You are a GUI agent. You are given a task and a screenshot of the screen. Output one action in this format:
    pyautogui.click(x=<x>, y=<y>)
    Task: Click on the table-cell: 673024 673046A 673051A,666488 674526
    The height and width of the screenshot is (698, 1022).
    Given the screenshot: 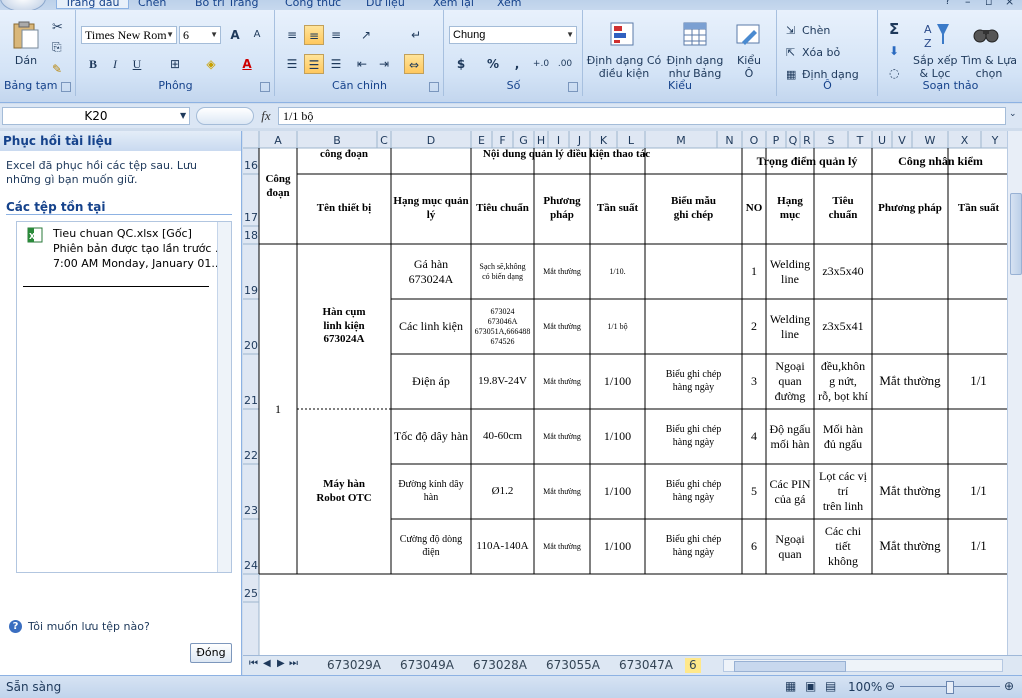 What is the action you would take?
    pyautogui.click(x=502, y=326)
    